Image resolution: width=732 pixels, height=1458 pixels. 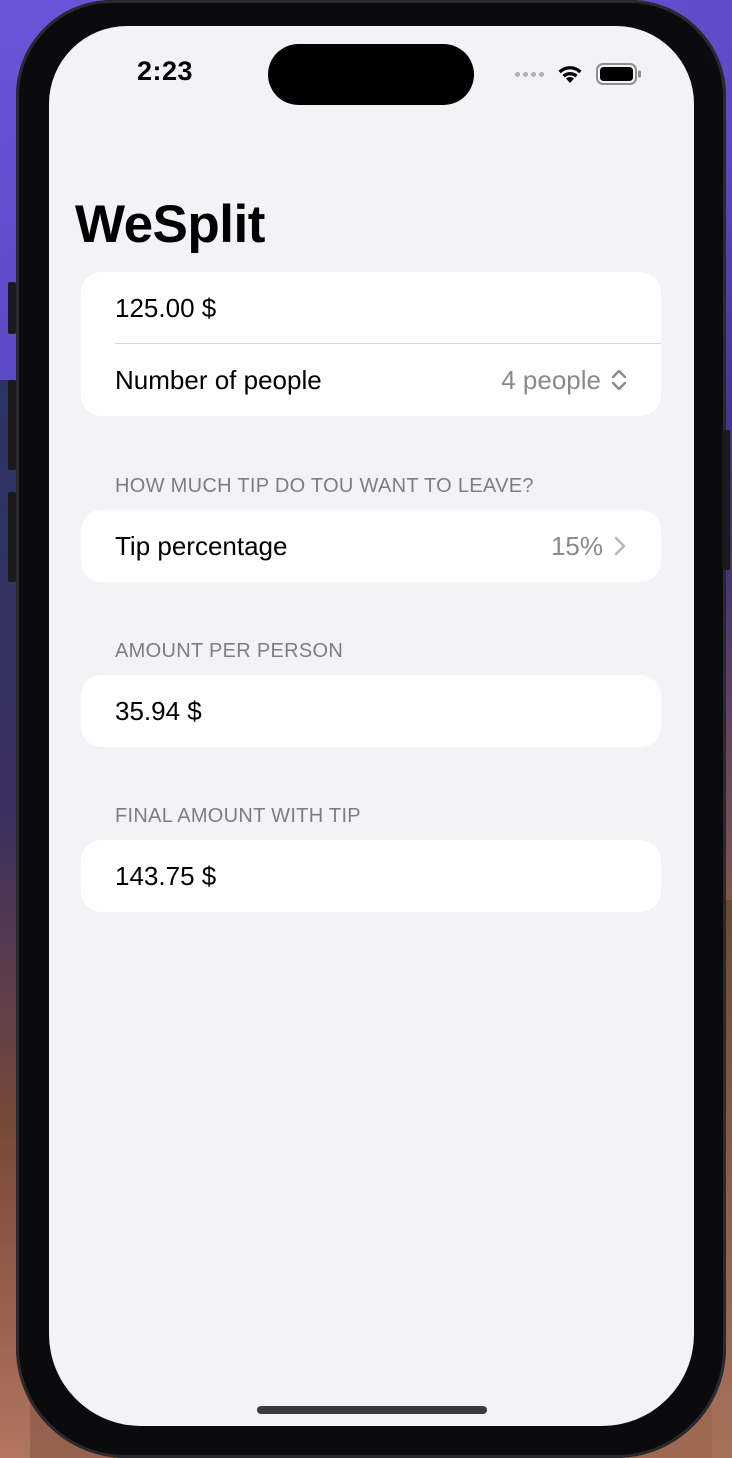 What do you see at coordinates (201, 545) in the screenshot?
I see `tip-percentage-label: Tip percentage` at bounding box center [201, 545].